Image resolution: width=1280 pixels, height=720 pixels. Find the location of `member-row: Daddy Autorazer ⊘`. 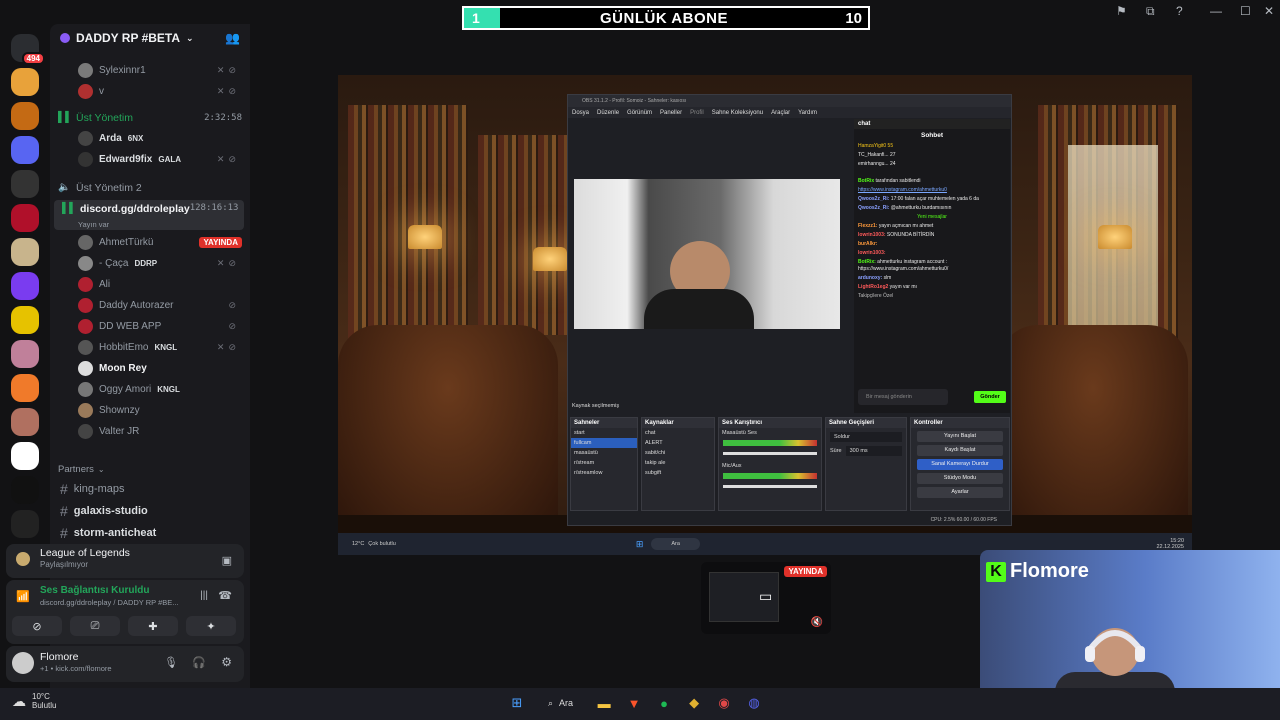

member-row: Daddy Autorazer ⊘ is located at coordinates (150, 305).